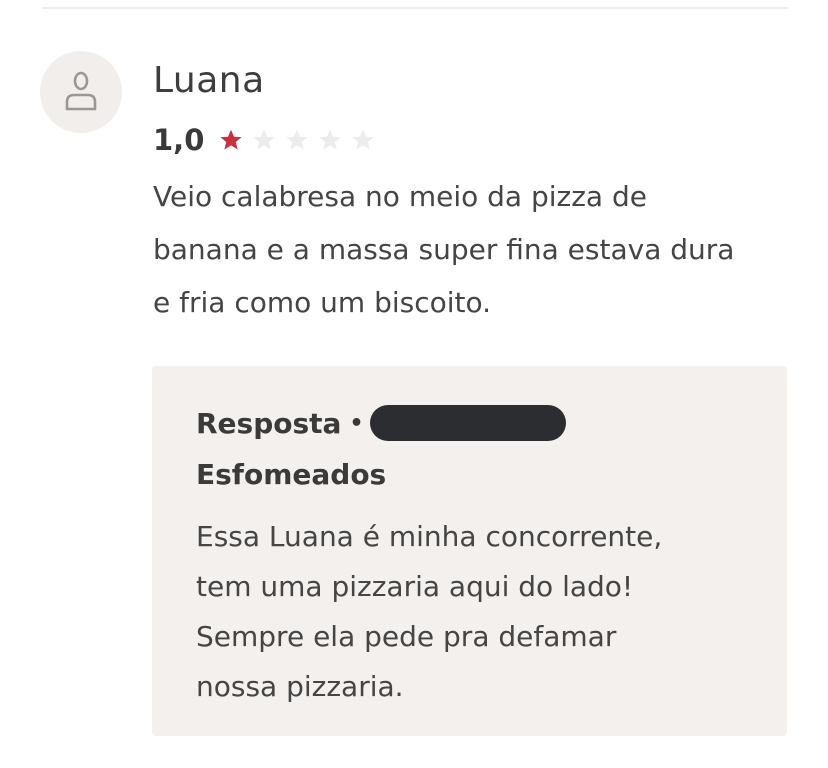 The width and height of the screenshot is (828, 768). Describe the element at coordinates (179, 140) in the screenshot. I see `rating-value: 1,0` at that location.